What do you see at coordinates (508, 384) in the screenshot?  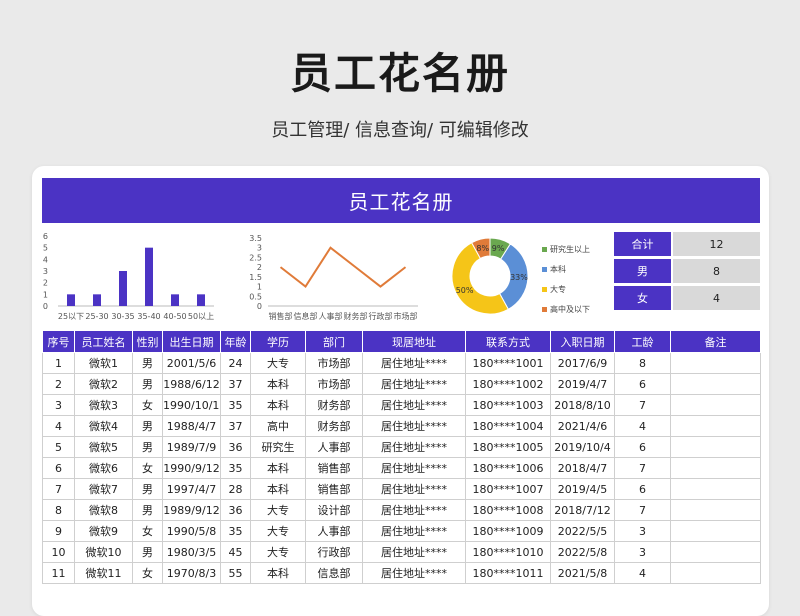 I see `cell-phone: 180****1002` at bounding box center [508, 384].